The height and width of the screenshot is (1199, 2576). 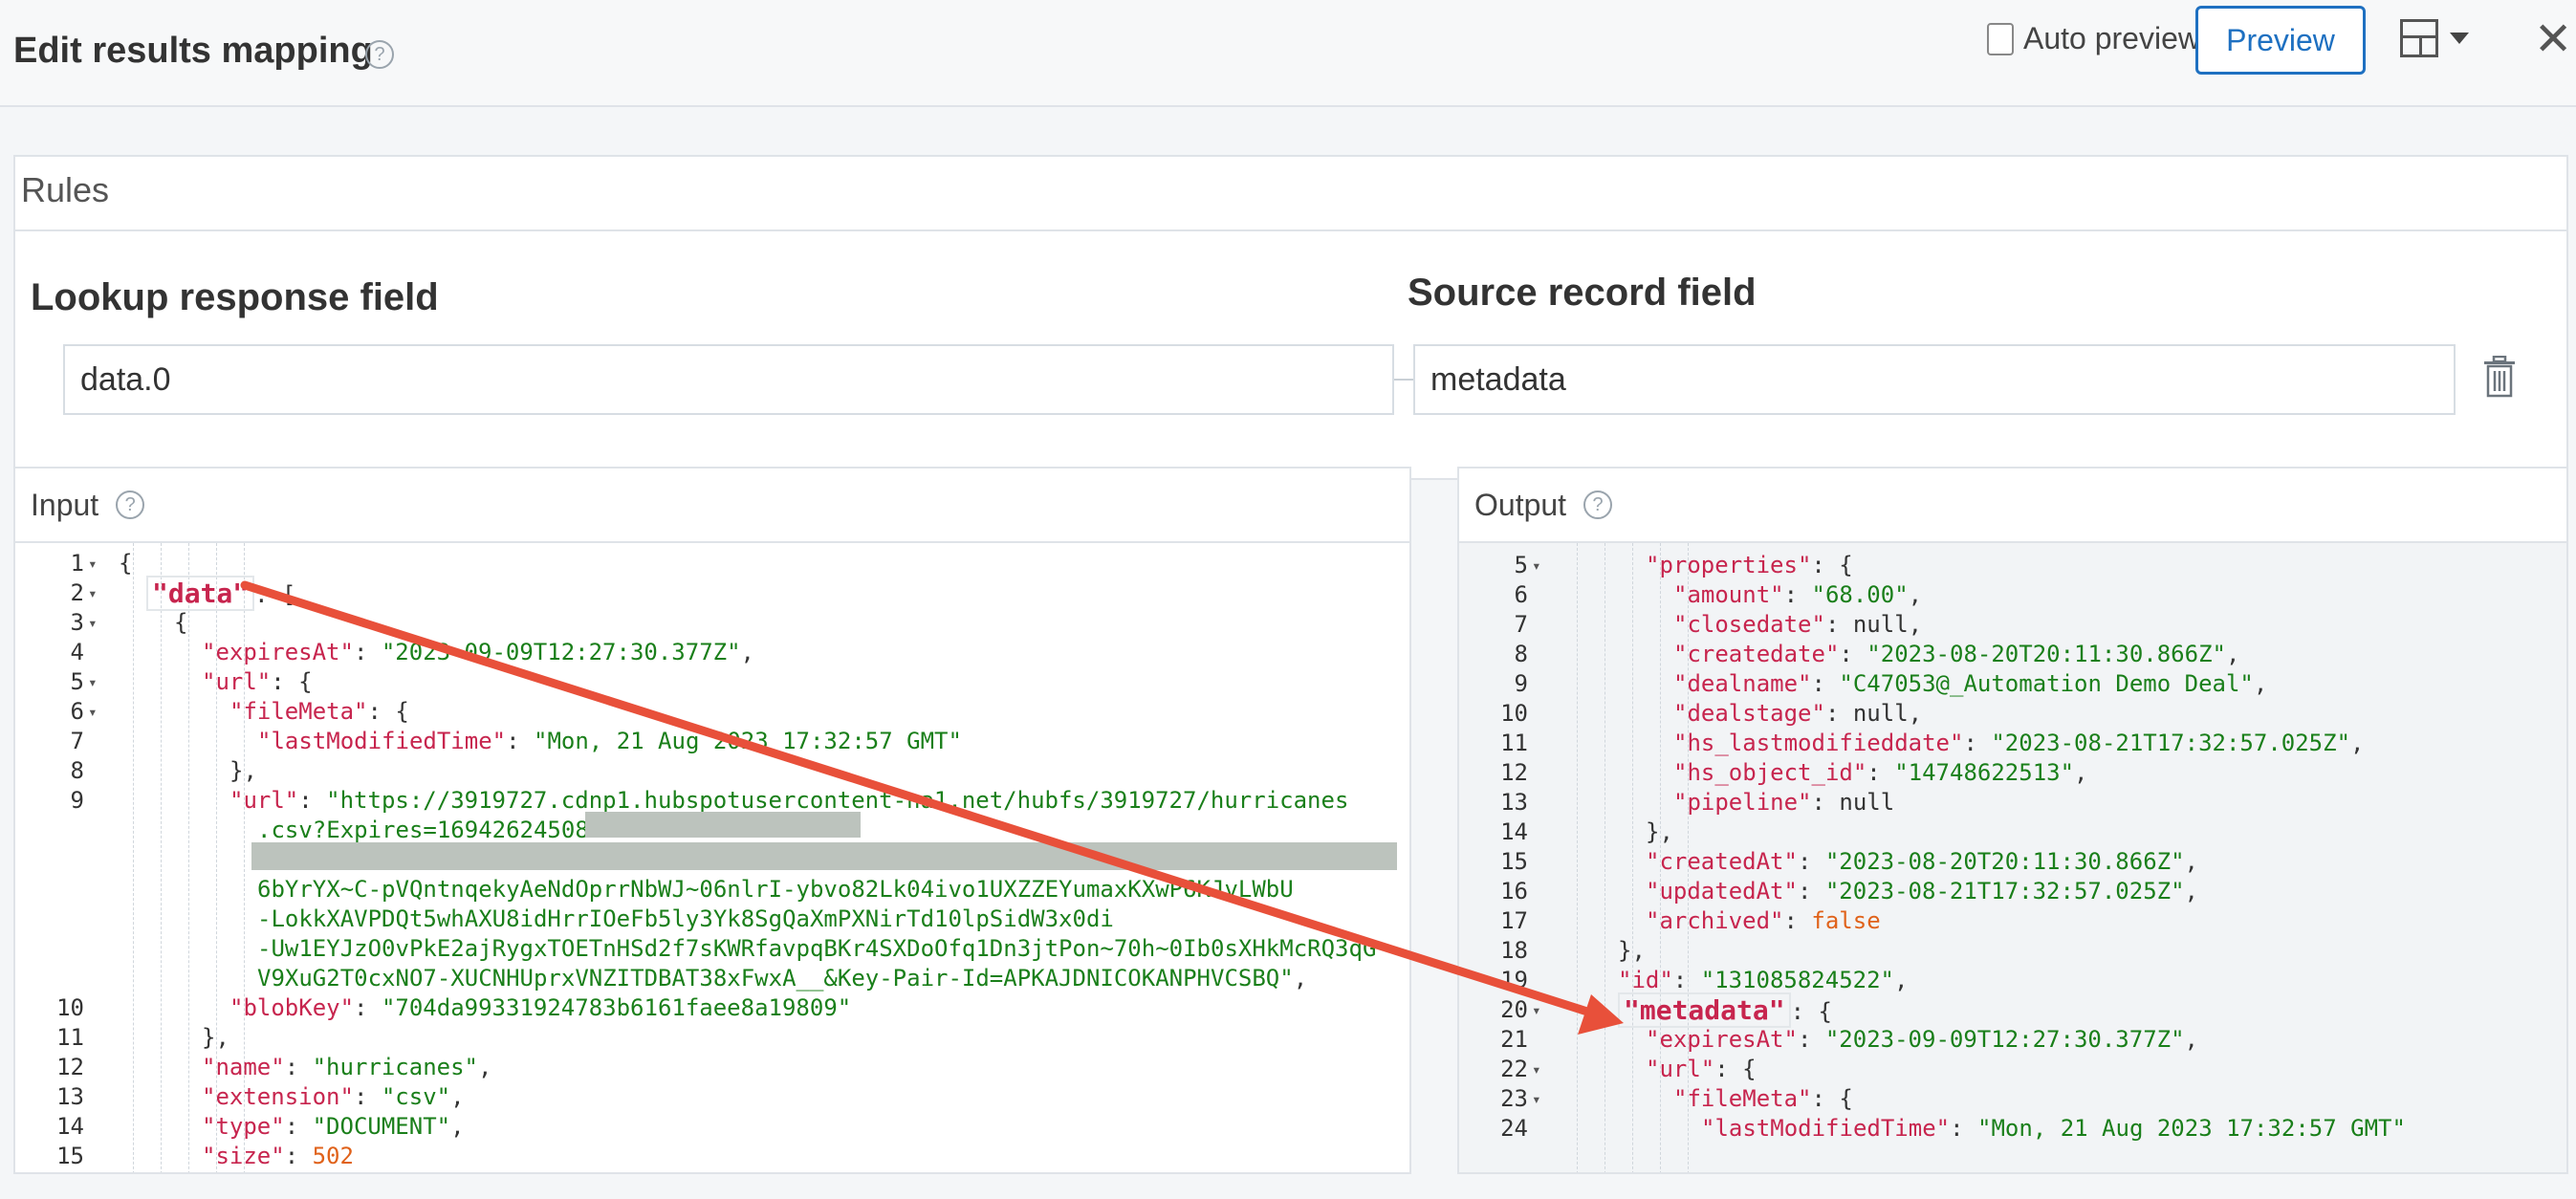 What do you see at coordinates (126, 563) in the screenshot?
I see `code-token: {` at bounding box center [126, 563].